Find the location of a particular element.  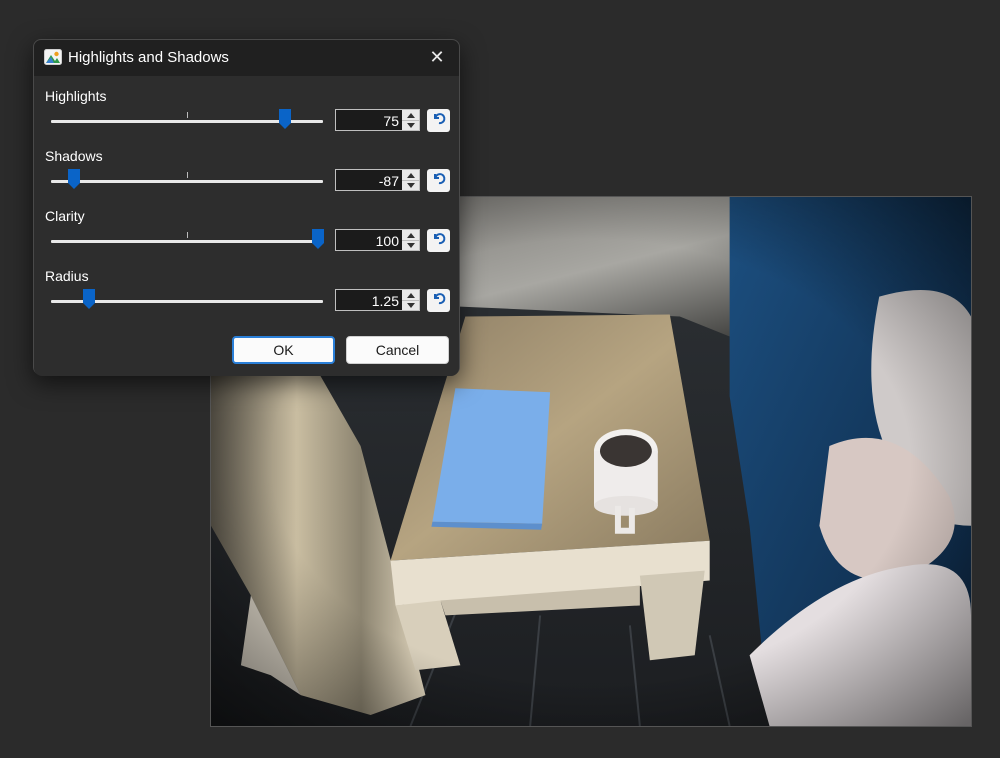

shadows-reset-button is located at coordinates (438, 180).